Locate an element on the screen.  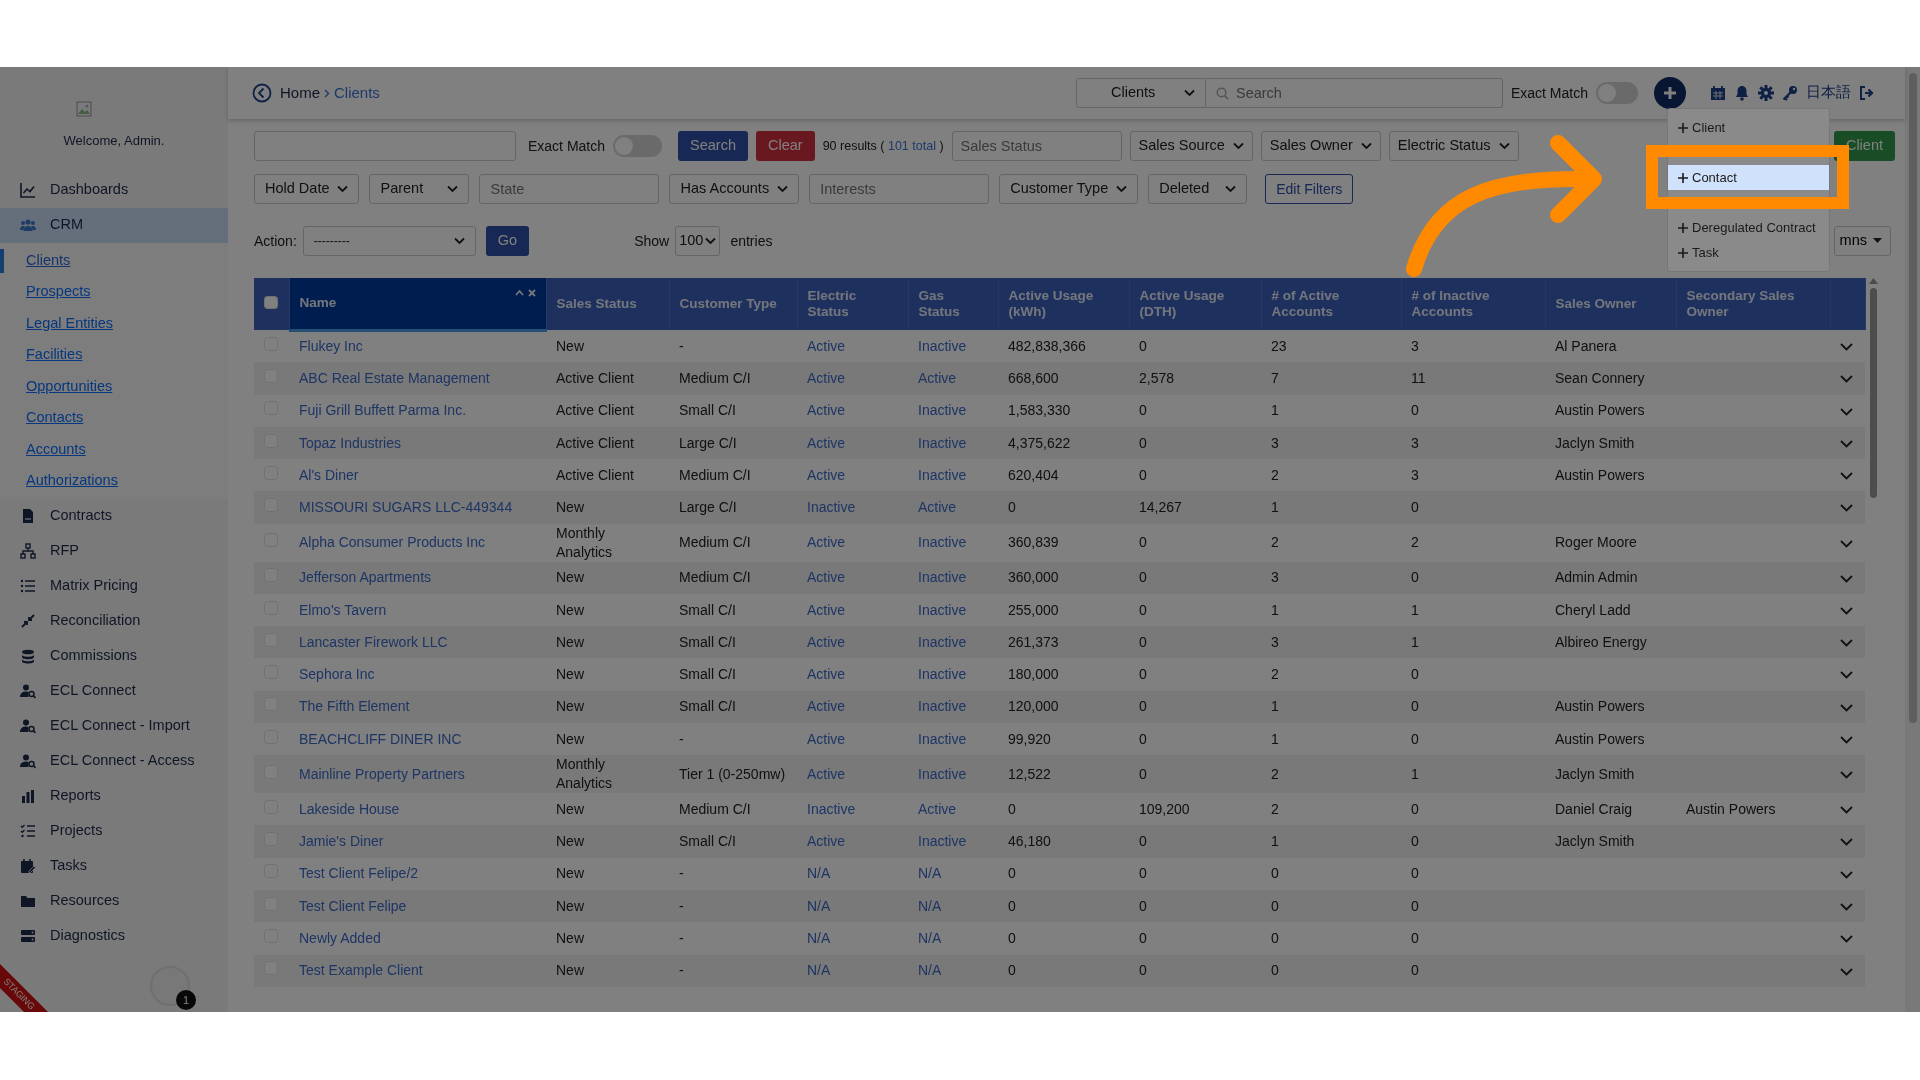
column-header: # of Inactive Accounts is located at coordinates (1473, 304).